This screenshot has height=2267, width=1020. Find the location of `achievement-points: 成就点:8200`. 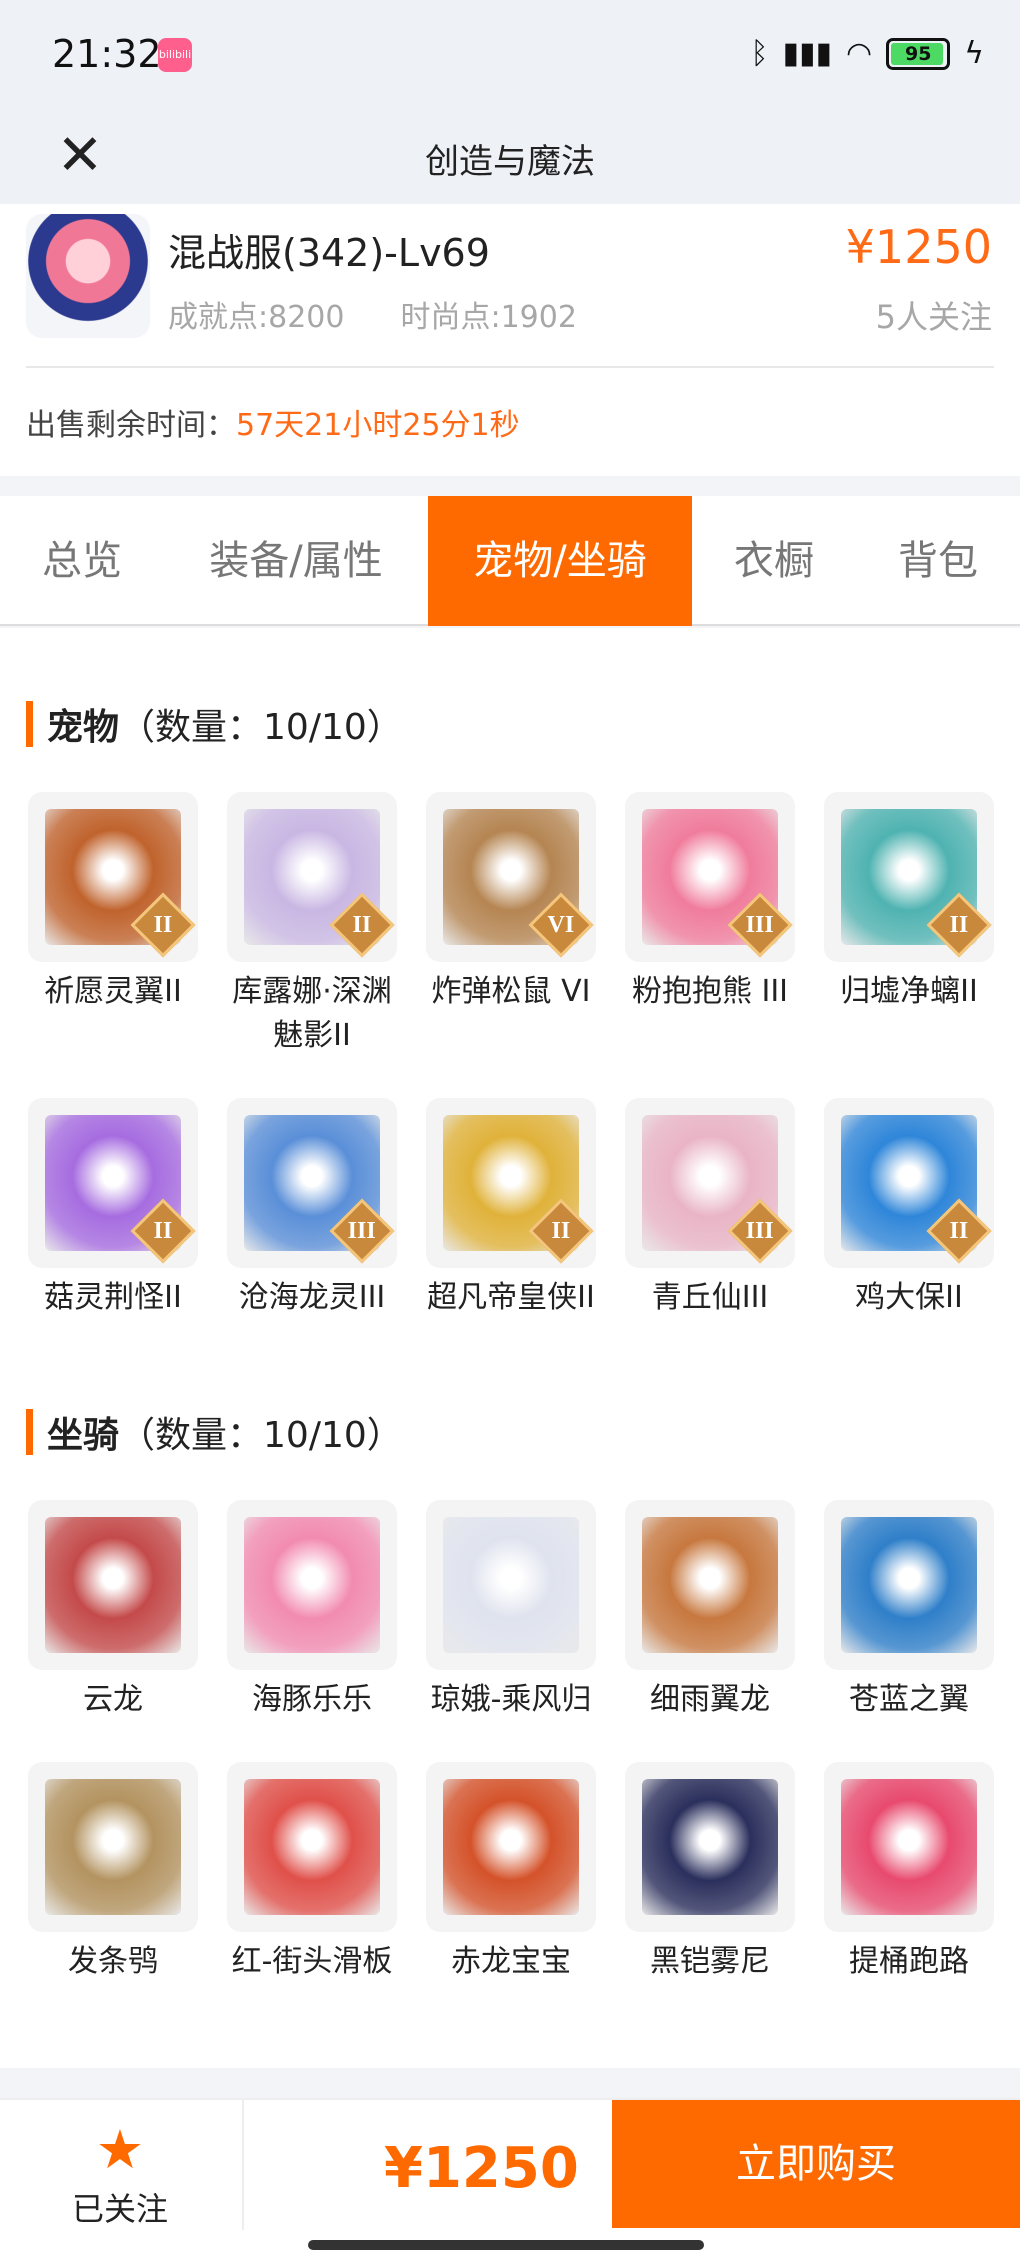

achievement-points: 成就点:8200 is located at coordinates (256, 317).